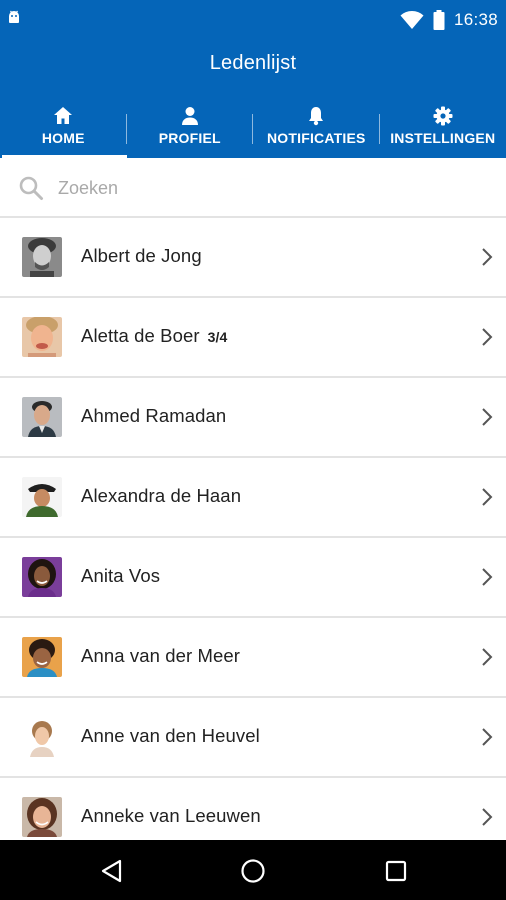 This screenshot has height=900, width=506. What do you see at coordinates (14, 16) in the screenshot?
I see `android-icon` at bounding box center [14, 16].